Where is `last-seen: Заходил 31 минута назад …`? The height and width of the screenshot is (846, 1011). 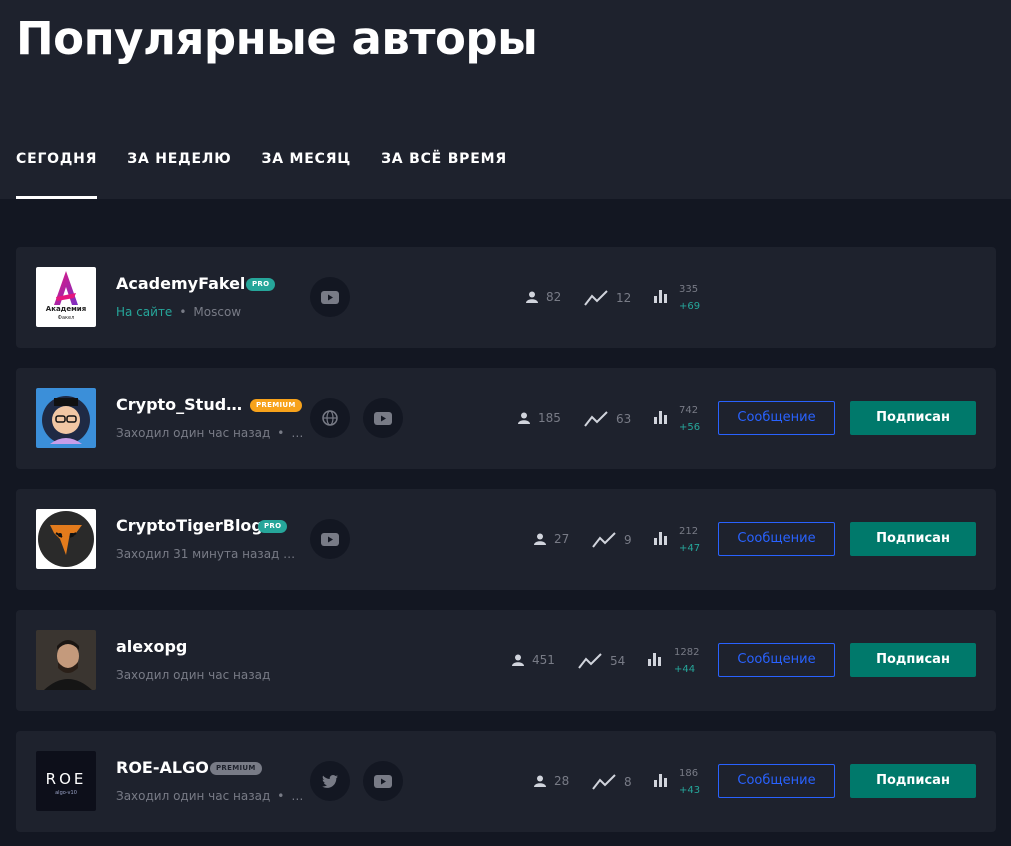
last-seen: Заходил 31 минута назад … is located at coordinates (206, 554).